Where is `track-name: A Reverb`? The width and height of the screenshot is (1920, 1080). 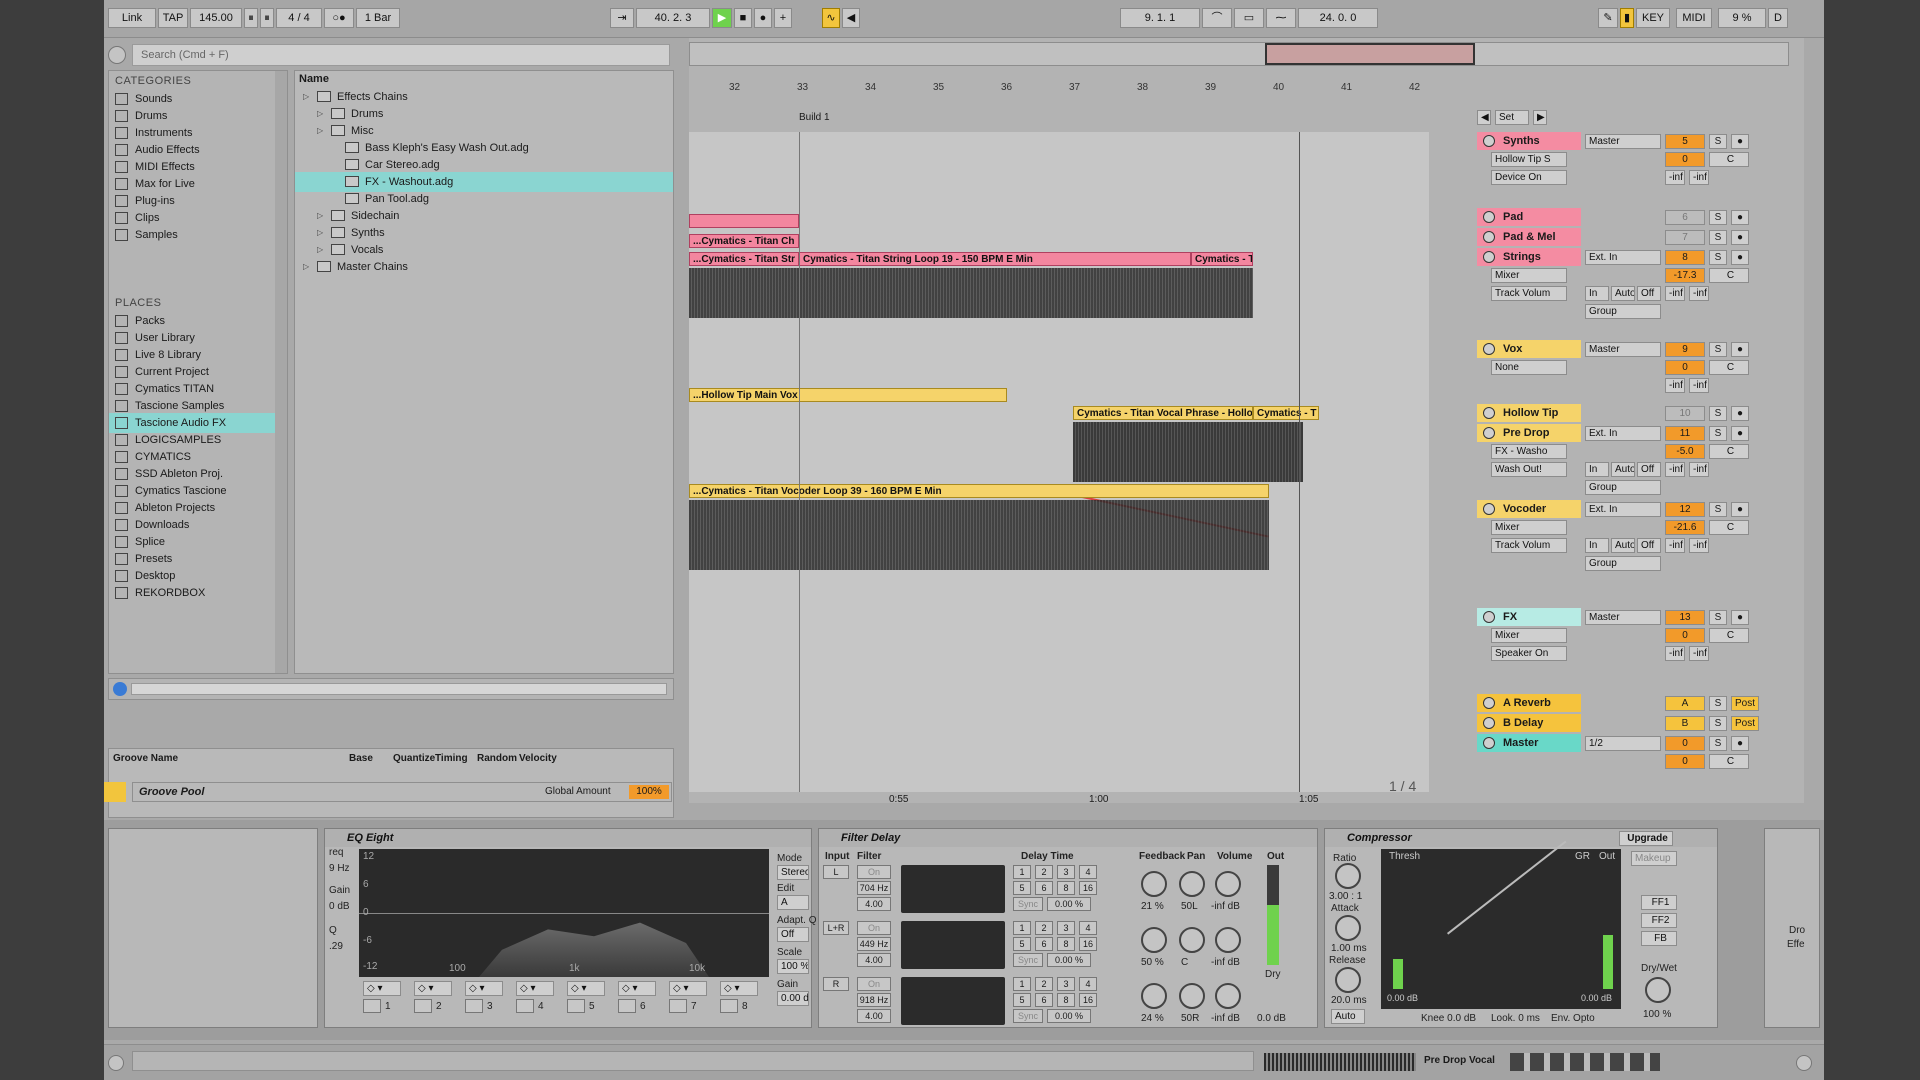 track-name: A Reverb is located at coordinates (1529, 703).